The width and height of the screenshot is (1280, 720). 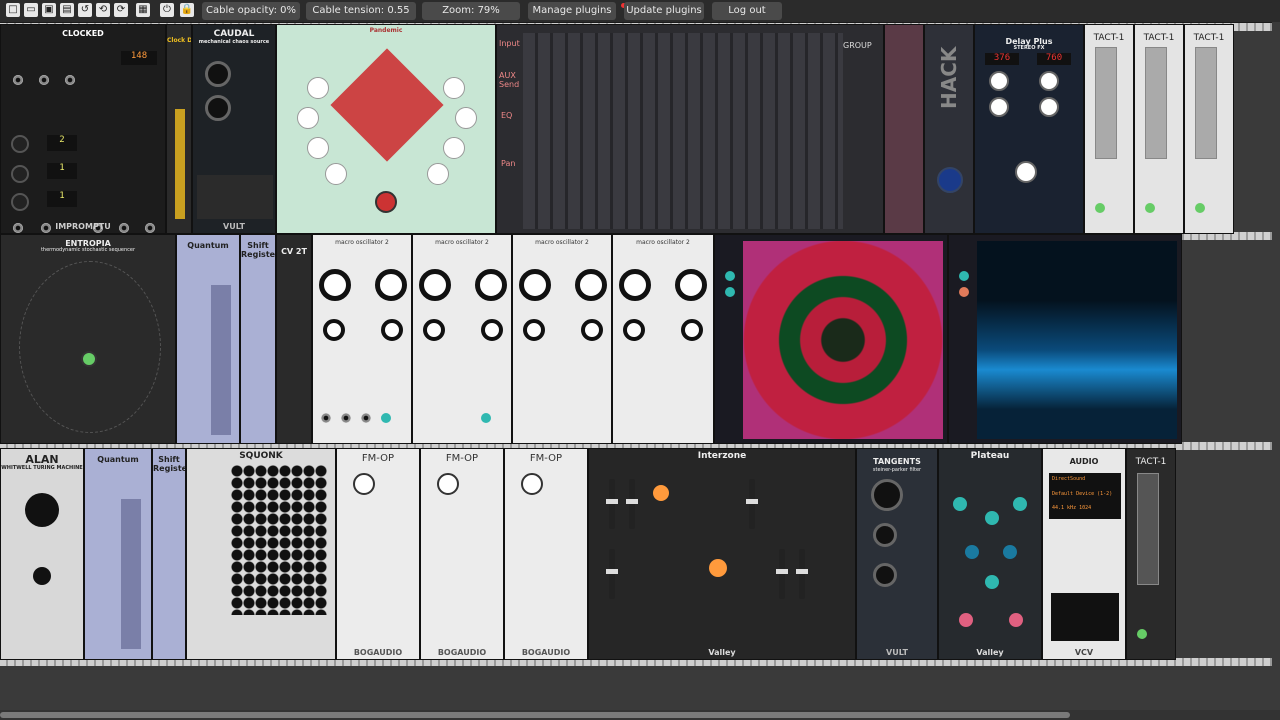 What do you see at coordinates (167, 10) in the screenshot?
I see `power-icon: ⏻` at bounding box center [167, 10].